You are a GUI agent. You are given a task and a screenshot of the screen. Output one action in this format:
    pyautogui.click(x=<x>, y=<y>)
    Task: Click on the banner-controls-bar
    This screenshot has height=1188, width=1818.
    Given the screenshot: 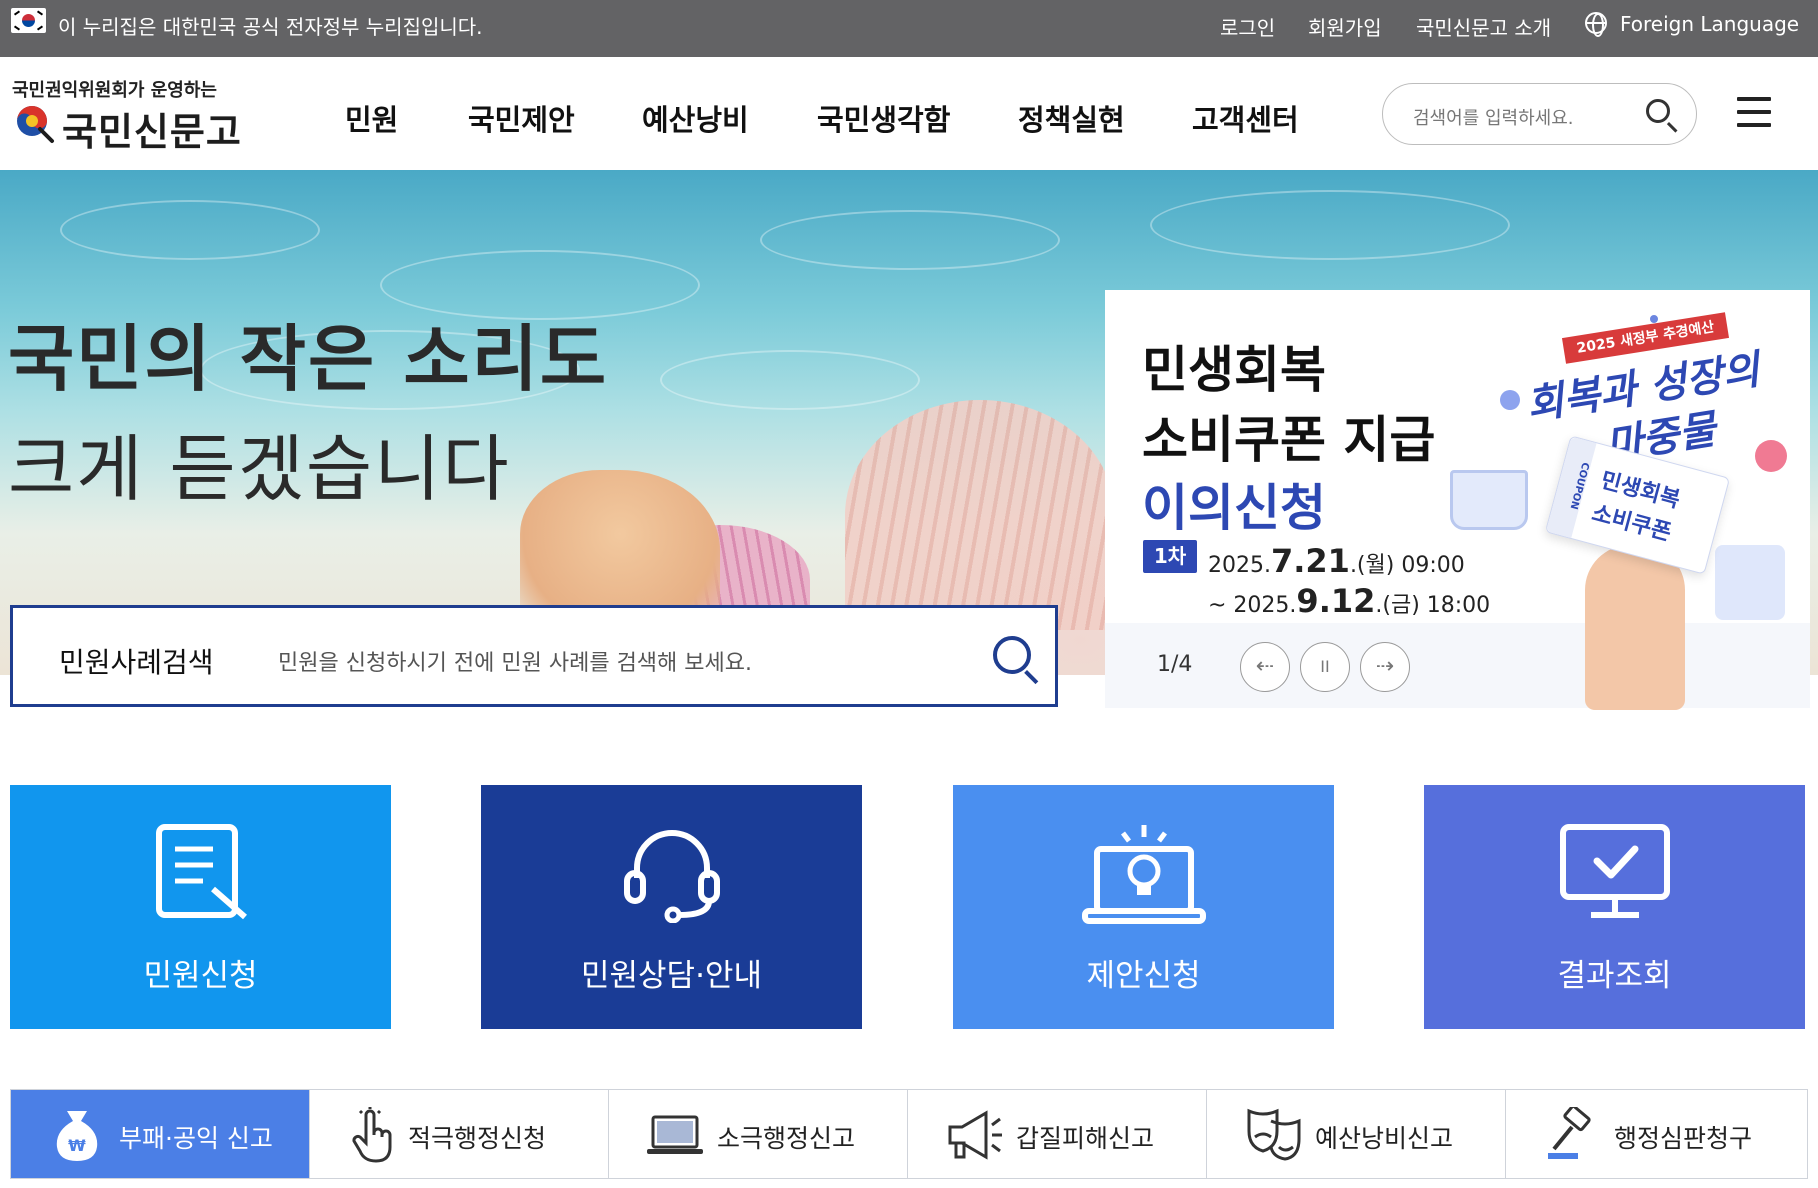 What is the action you would take?
    pyautogui.click(x=1457, y=665)
    